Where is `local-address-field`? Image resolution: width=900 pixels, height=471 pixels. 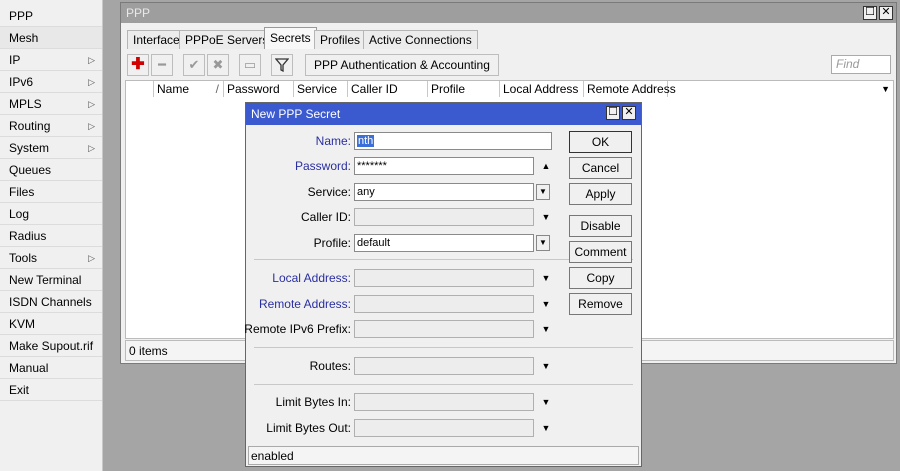
local-address-field is located at coordinates (444, 278).